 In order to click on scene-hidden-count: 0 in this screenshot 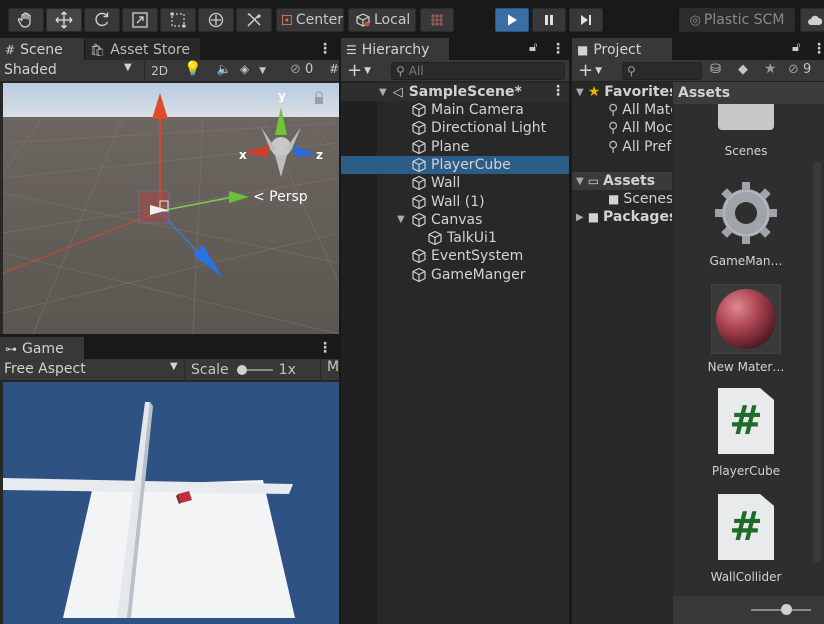, I will do `click(309, 69)`.